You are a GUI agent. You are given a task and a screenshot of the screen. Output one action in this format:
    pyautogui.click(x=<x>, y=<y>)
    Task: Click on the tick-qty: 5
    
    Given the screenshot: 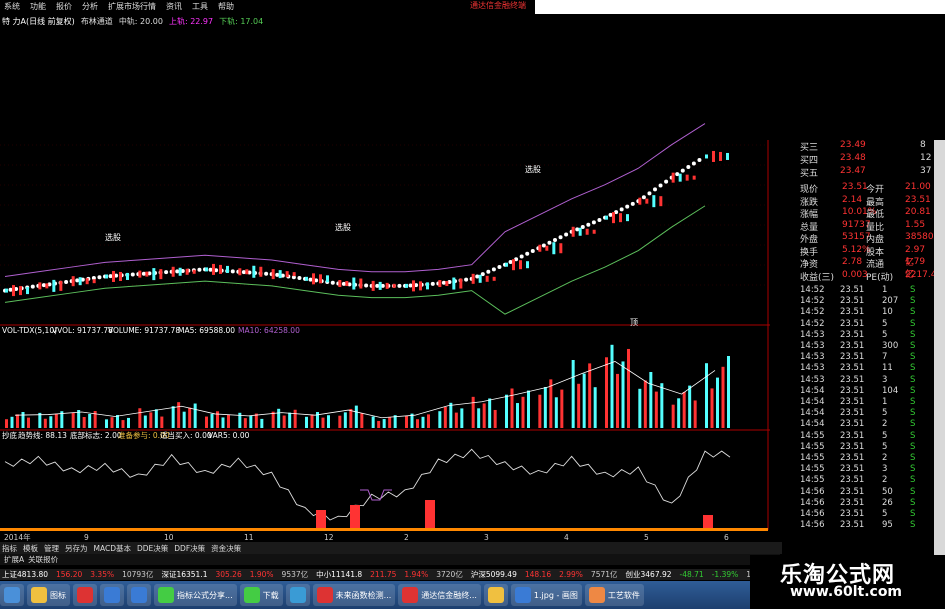 What is the action you would take?
    pyautogui.click(x=885, y=413)
    